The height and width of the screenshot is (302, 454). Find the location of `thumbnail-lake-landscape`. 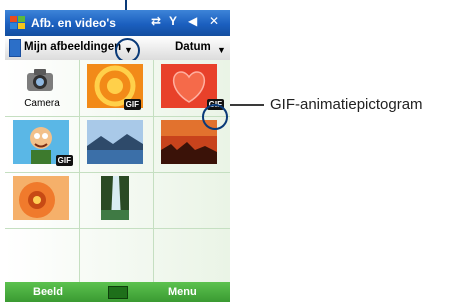

thumbnail-lake-landscape is located at coordinates (113, 143).